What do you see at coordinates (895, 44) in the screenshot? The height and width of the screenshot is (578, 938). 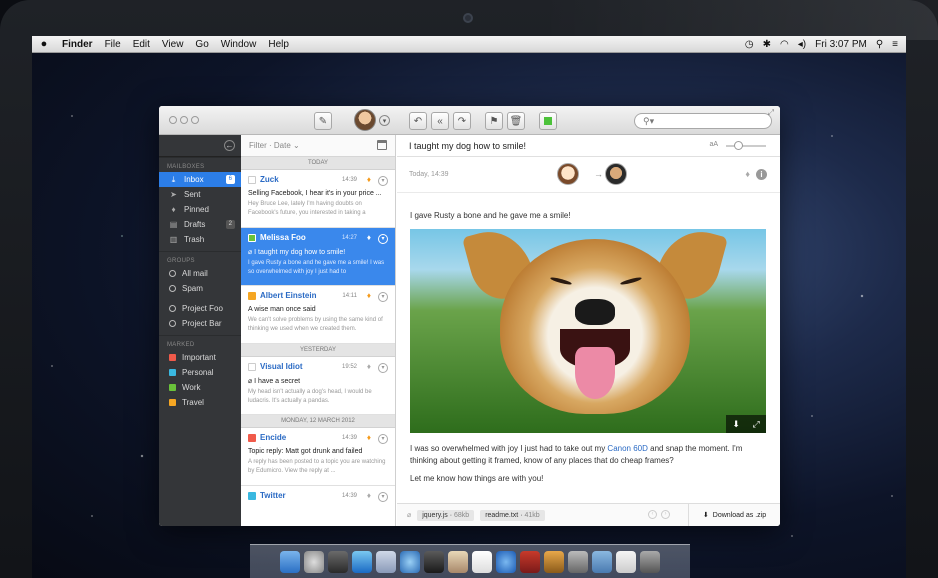 I see `notification-icon: ≡` at bounding box center [895, 44].